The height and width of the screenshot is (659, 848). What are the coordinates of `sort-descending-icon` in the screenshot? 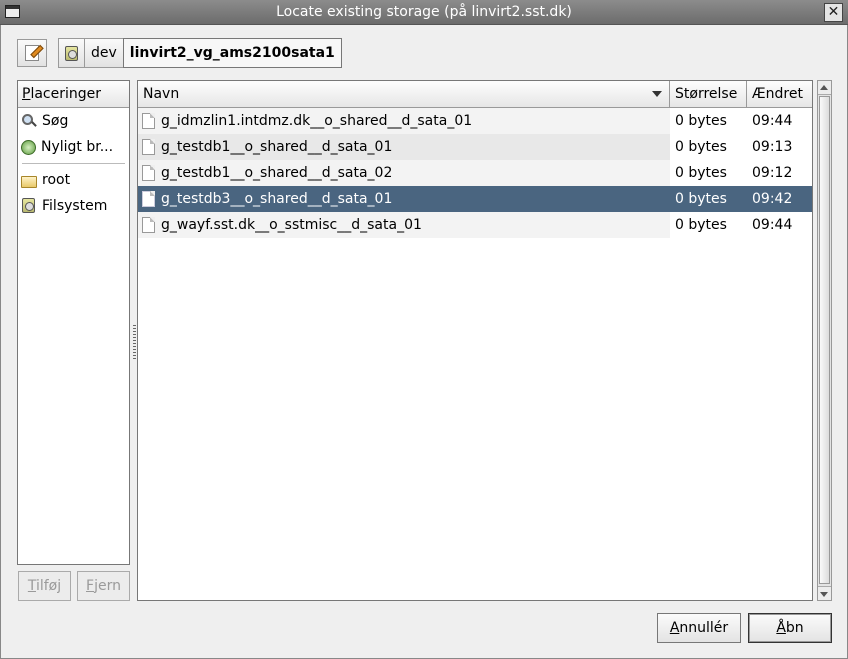 It's located at (657, 94).